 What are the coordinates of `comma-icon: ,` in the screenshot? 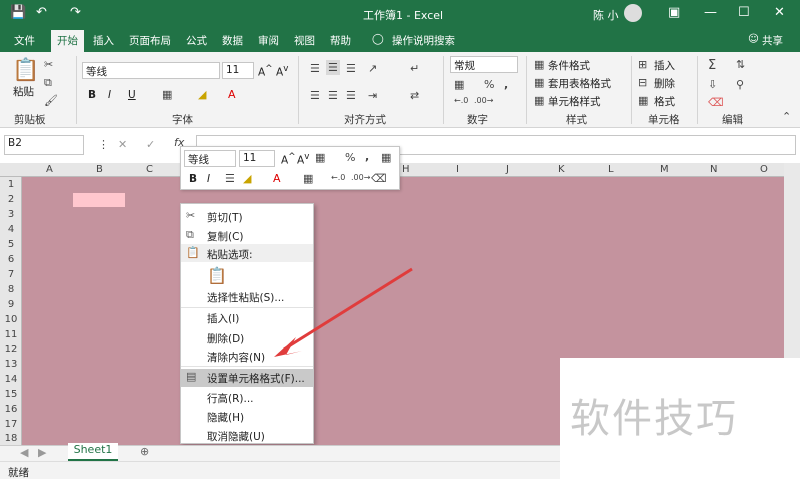 It's located at (506, 84).